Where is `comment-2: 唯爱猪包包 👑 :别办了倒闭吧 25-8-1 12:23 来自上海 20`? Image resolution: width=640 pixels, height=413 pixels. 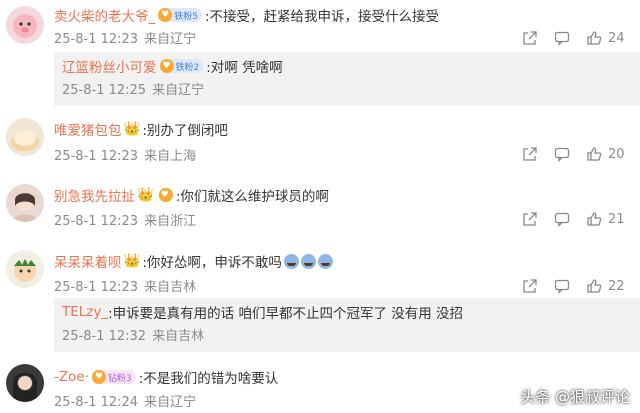 comment-2: 唯爱猪包包 👑 :别办了倒闭吧 25-8-1 12:23 来自上海 20 is located at coordinates (320, 142).